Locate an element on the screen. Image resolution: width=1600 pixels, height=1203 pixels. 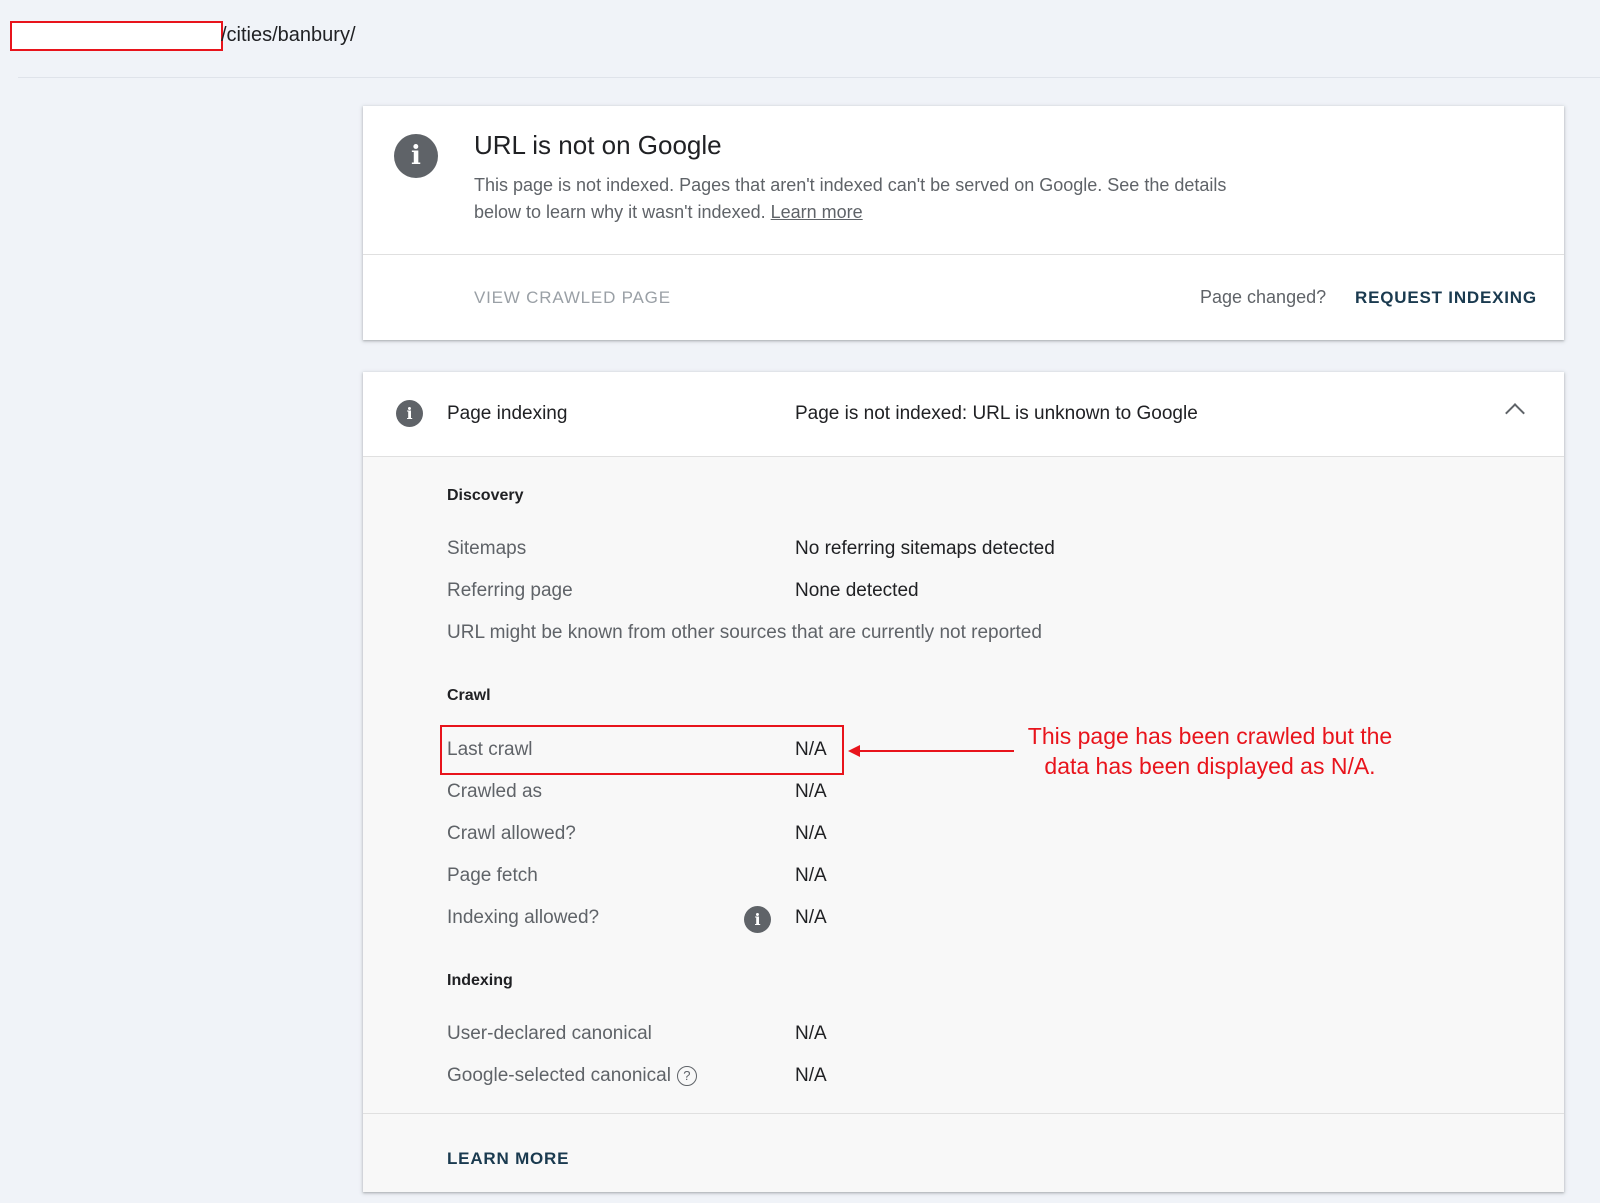
redacted-domain-box is located at coordinates (116, 36).